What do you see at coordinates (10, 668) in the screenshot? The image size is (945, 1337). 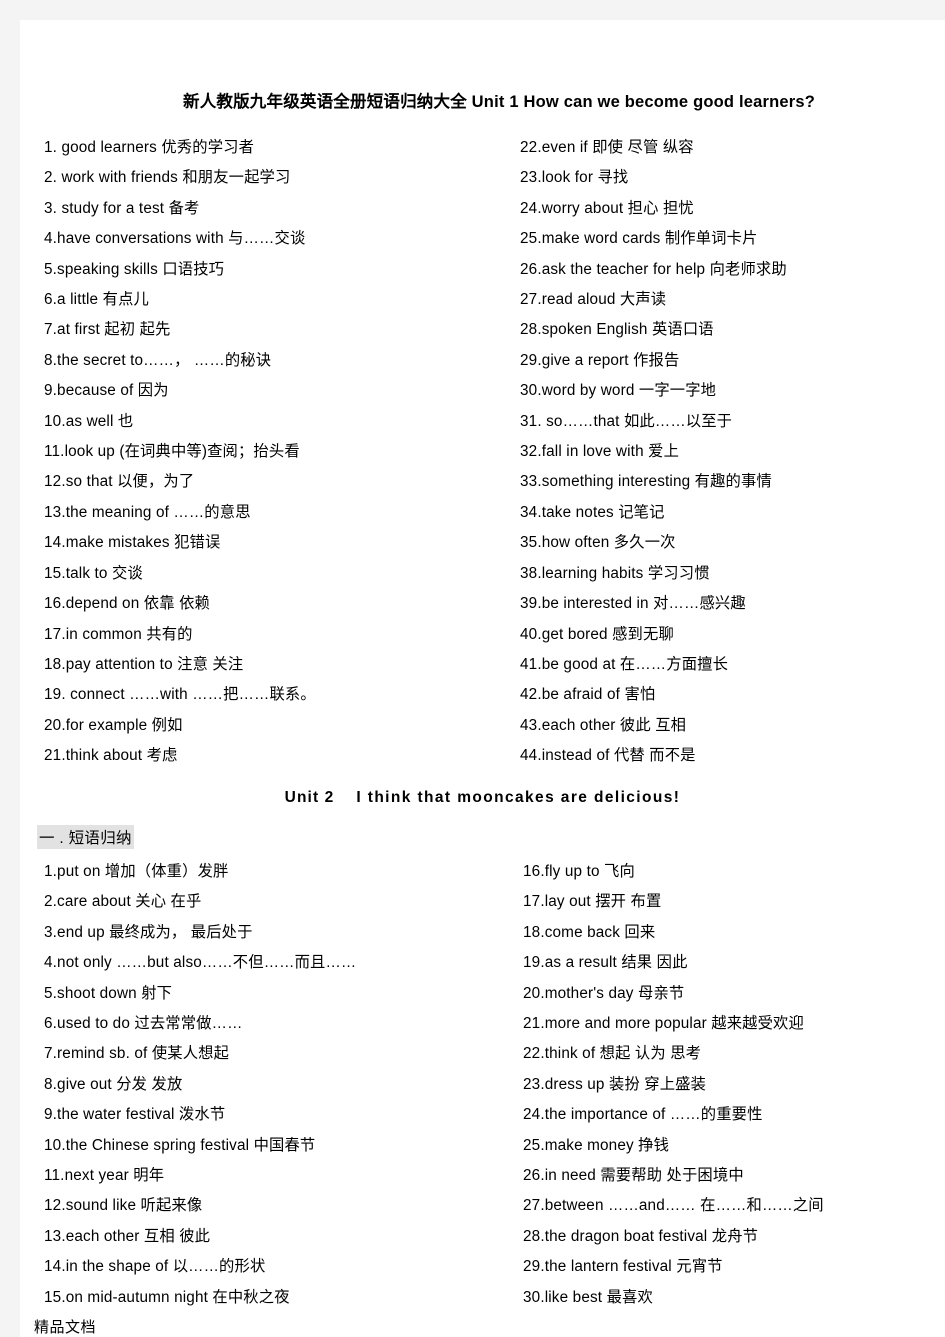 I see `page-margin-left` at bounding box center [10, 668].